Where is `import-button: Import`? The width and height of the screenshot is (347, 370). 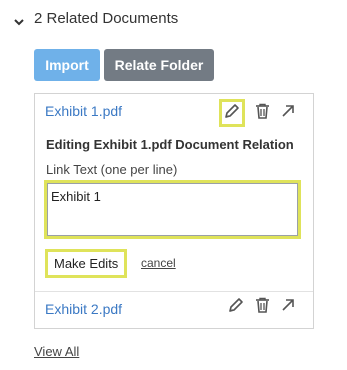 import-button: Import is located at coordinates (67, 65).